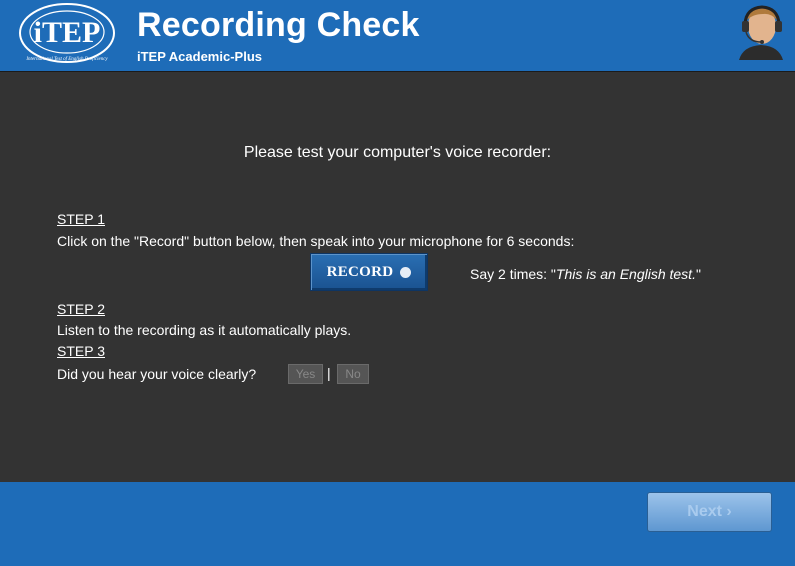 Image resolution: width=795 pixels, height=566 pixels. I want to click on record-dot-icon, so click(406, 272).